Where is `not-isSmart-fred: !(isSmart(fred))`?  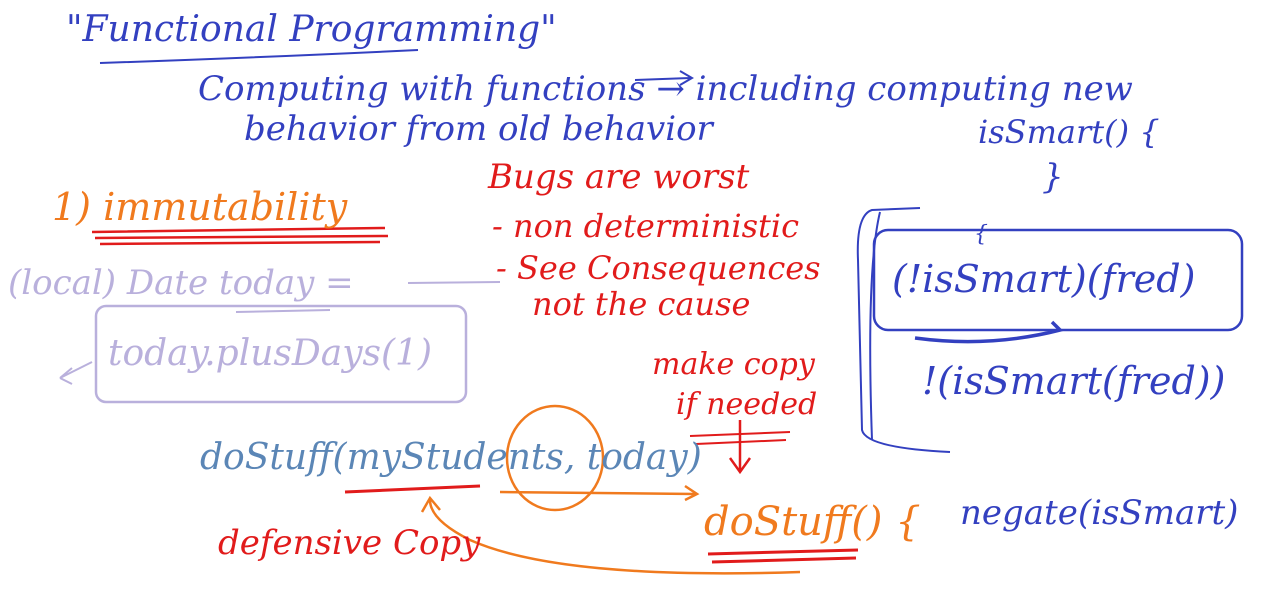
not-isSmart-fred: !(isSmart(fred)) is located at coordinates (1074, 381).